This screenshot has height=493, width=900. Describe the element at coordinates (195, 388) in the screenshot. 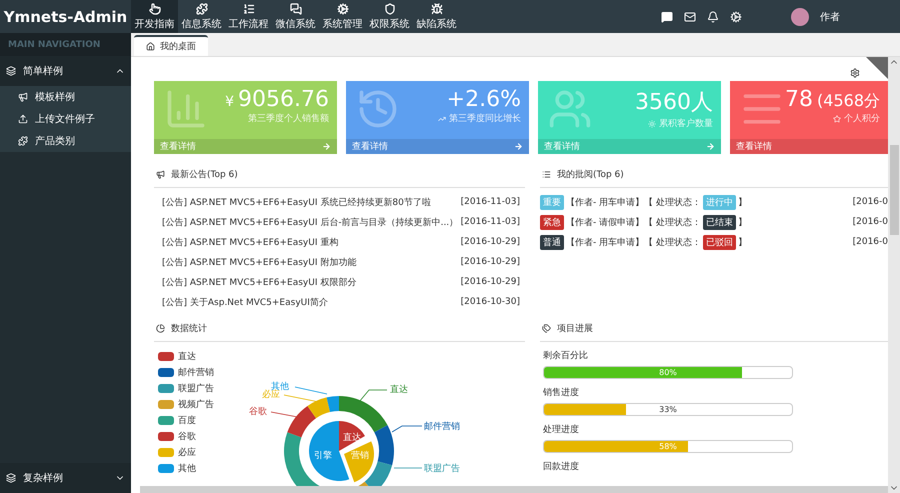

I see `legend-item: 联盟广告` at that location.